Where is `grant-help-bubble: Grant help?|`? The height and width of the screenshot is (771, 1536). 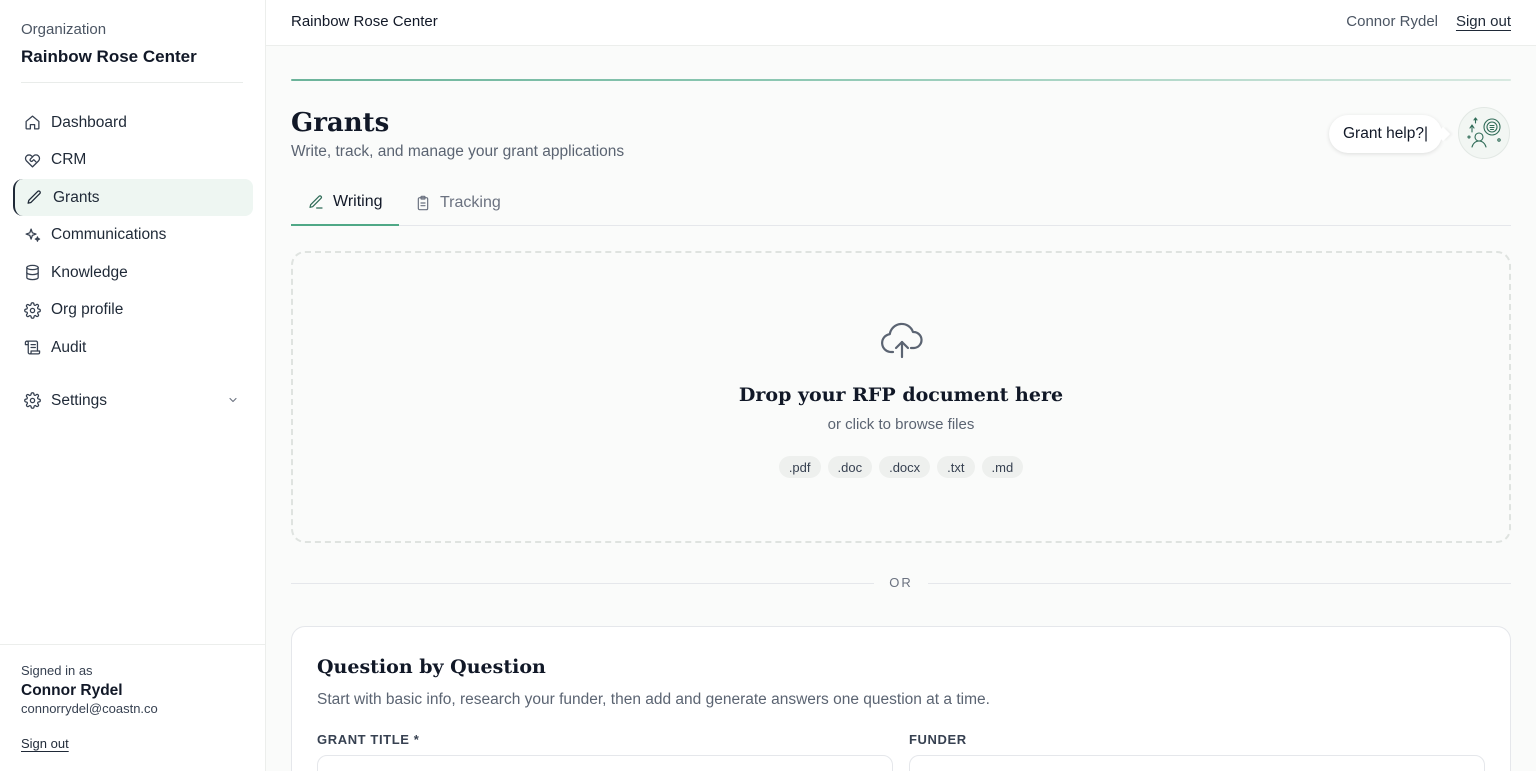
grant-help-bubble: Grant help?| is located at coordinates (1386, 134).